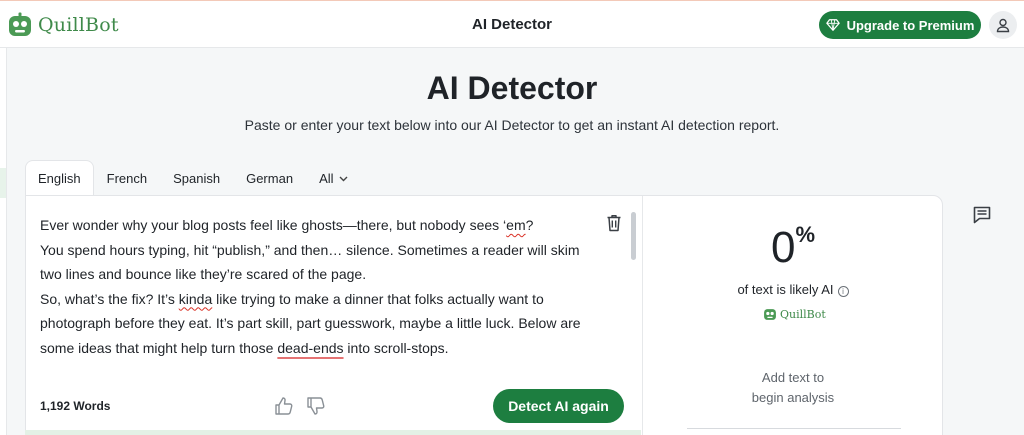 This screenshot has width=1024, height=435. What do you see at coordinates (803, 314) in the screenshot?
I see `results-logo-text: QuillBot` at bounding box center [803, 314].